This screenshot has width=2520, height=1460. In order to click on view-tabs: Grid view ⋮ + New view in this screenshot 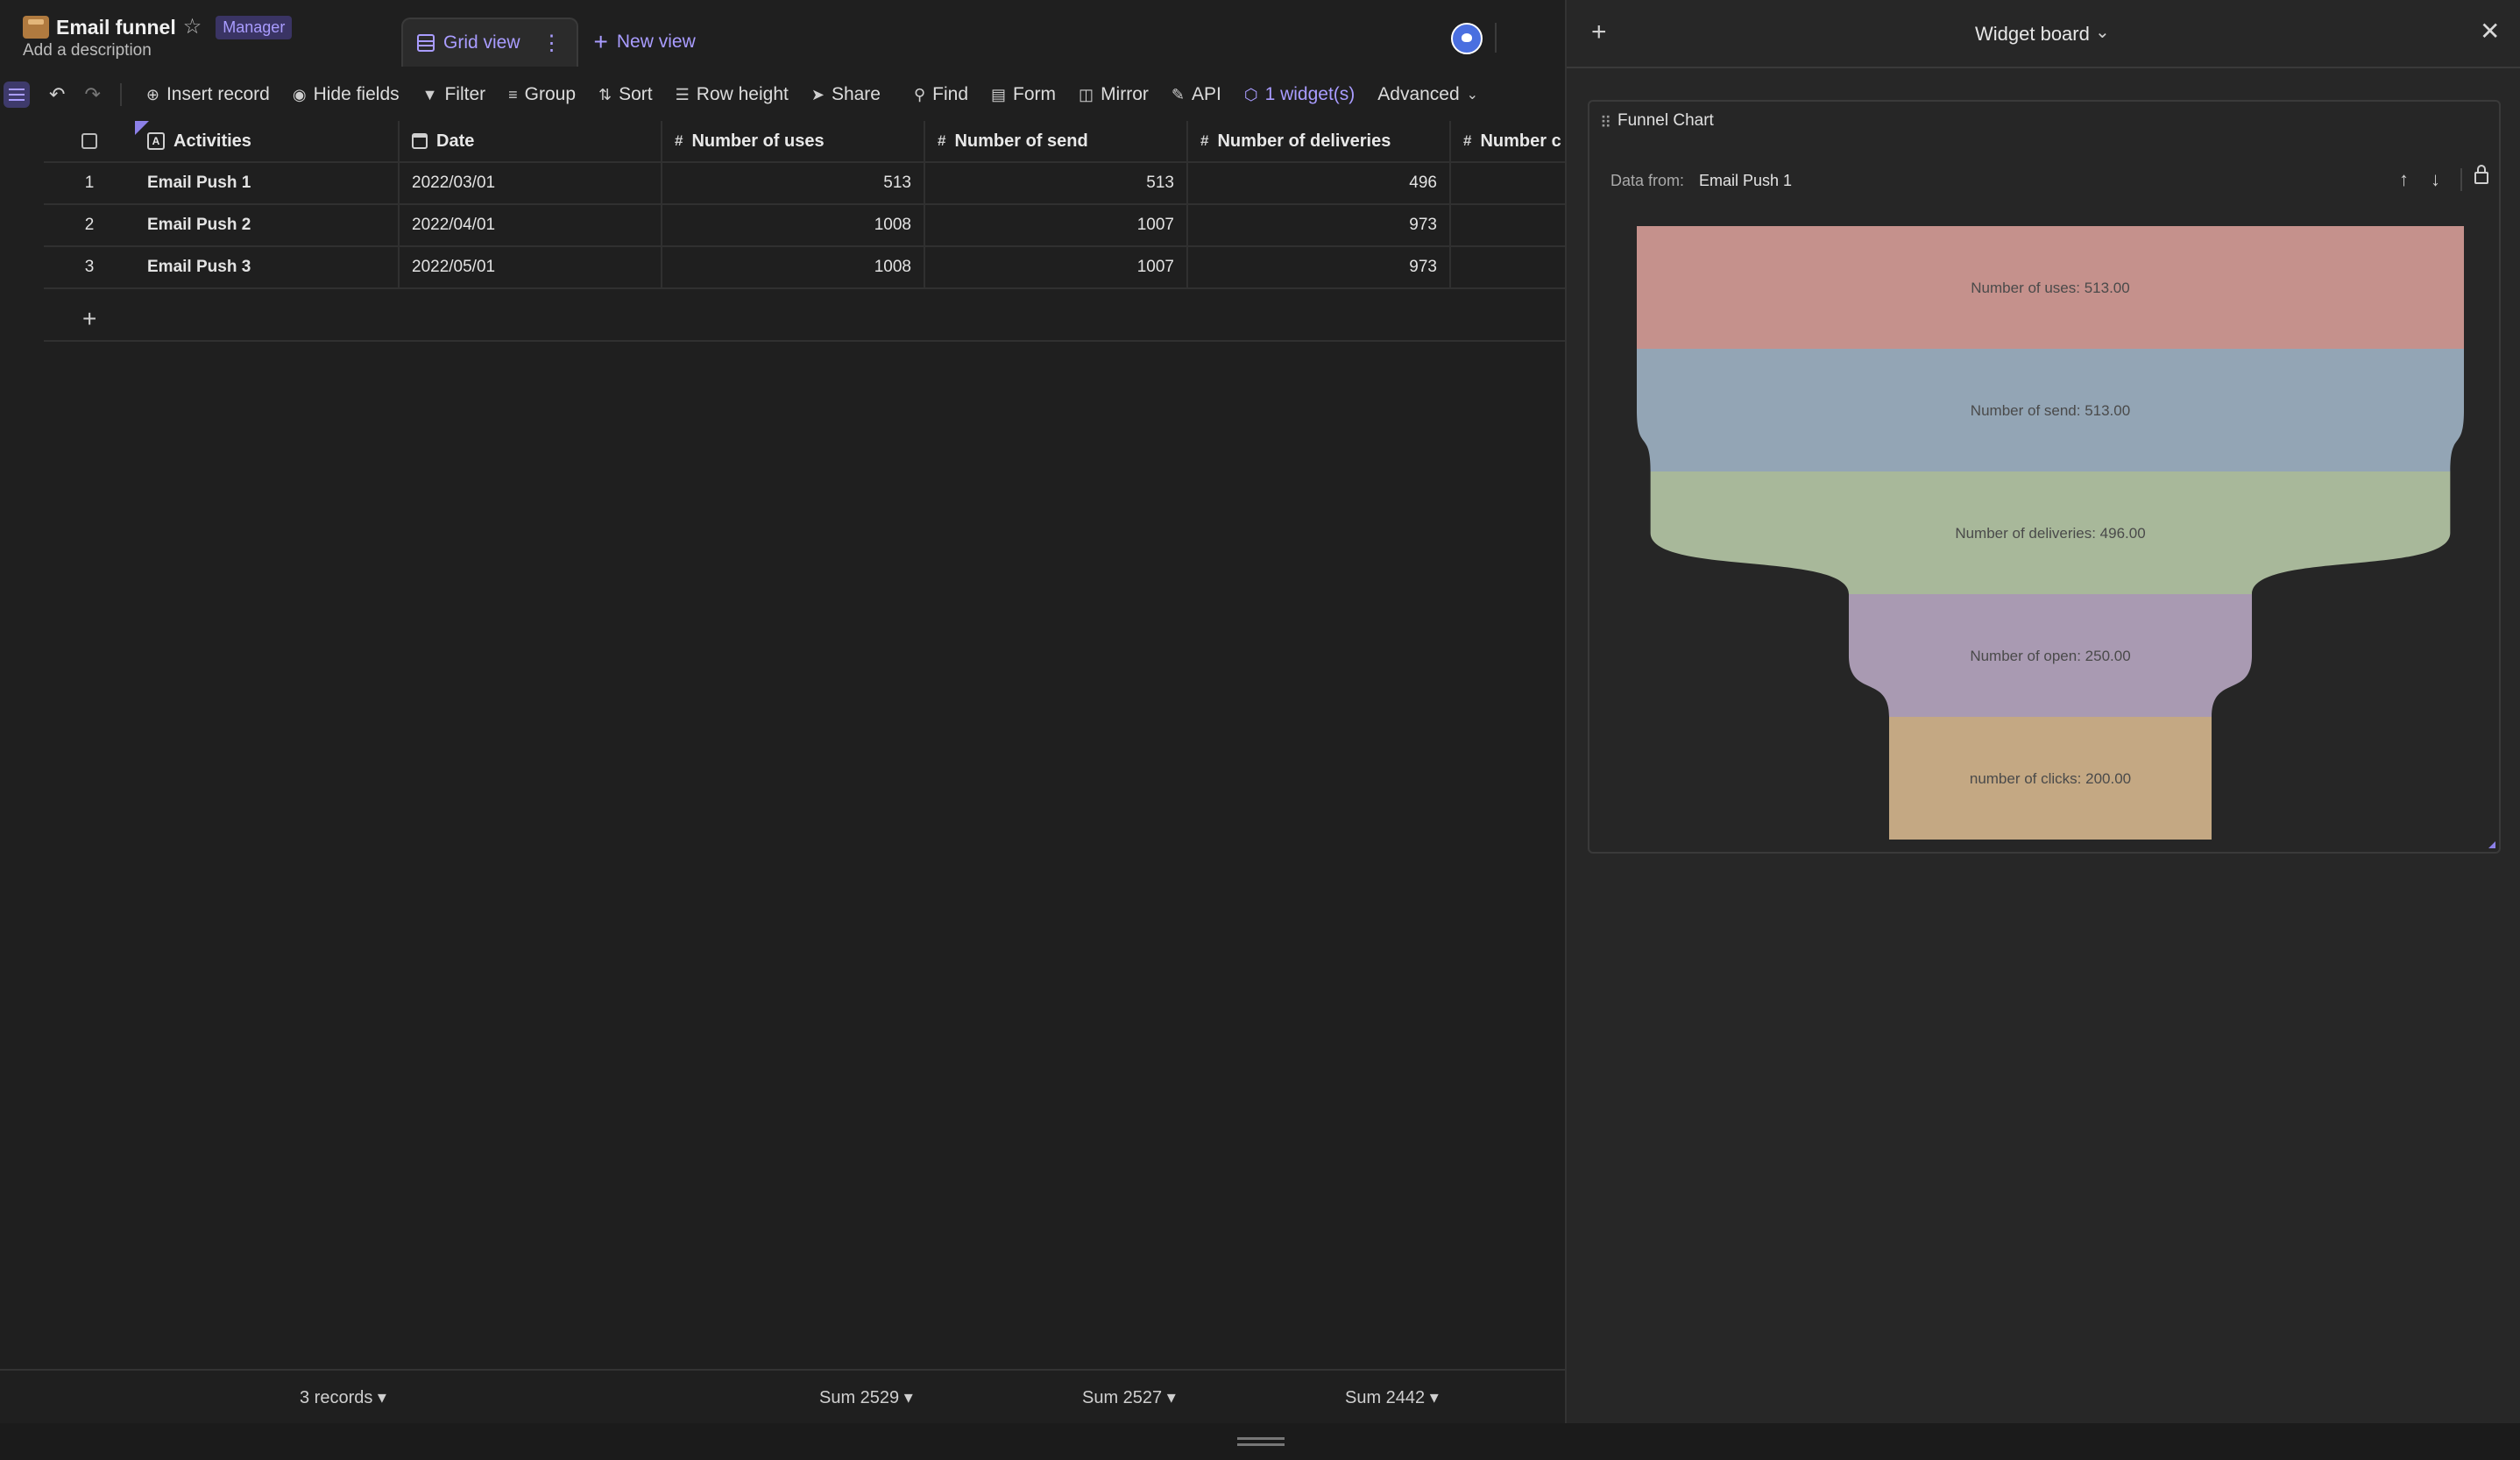, I will do `click(556, 42)`.